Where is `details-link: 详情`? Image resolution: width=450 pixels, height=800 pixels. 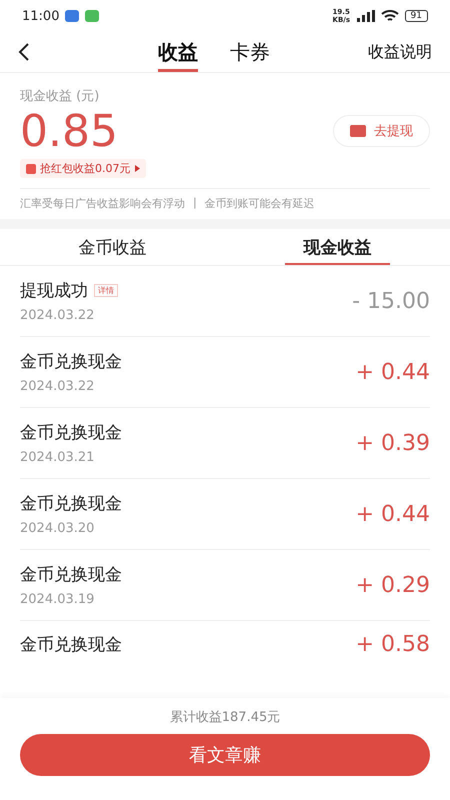
details-link: 详情 is located at coordinates (106, 290).